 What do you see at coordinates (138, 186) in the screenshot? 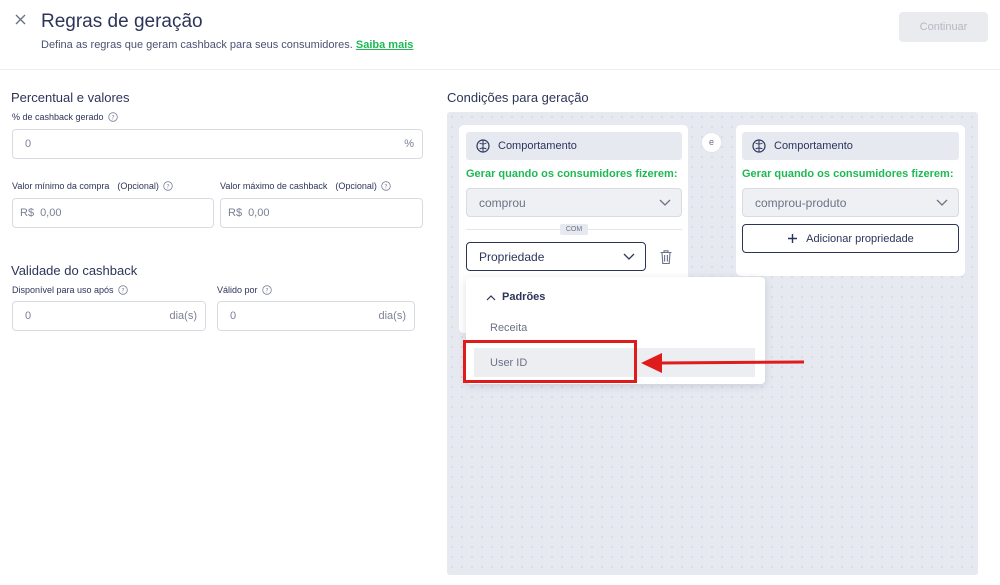
I see `min-purchase-optional: (Opcional)` at bounding box center [138, 186].